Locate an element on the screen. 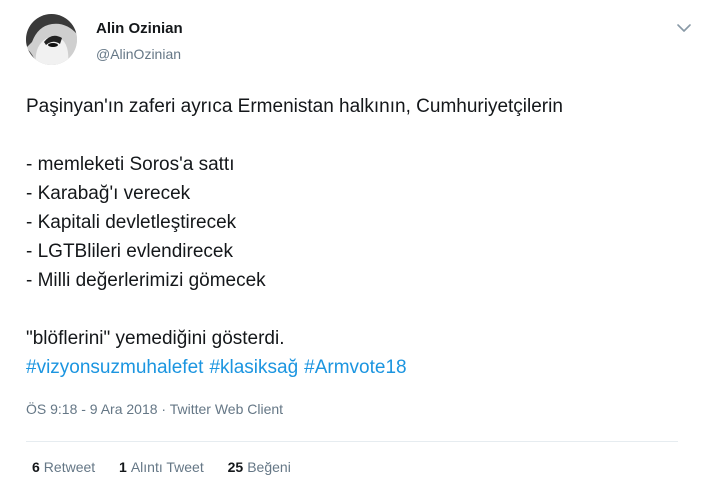 The width and height of the screenshot is (701, 486). profile-photo is located at coordinates (51, 39).